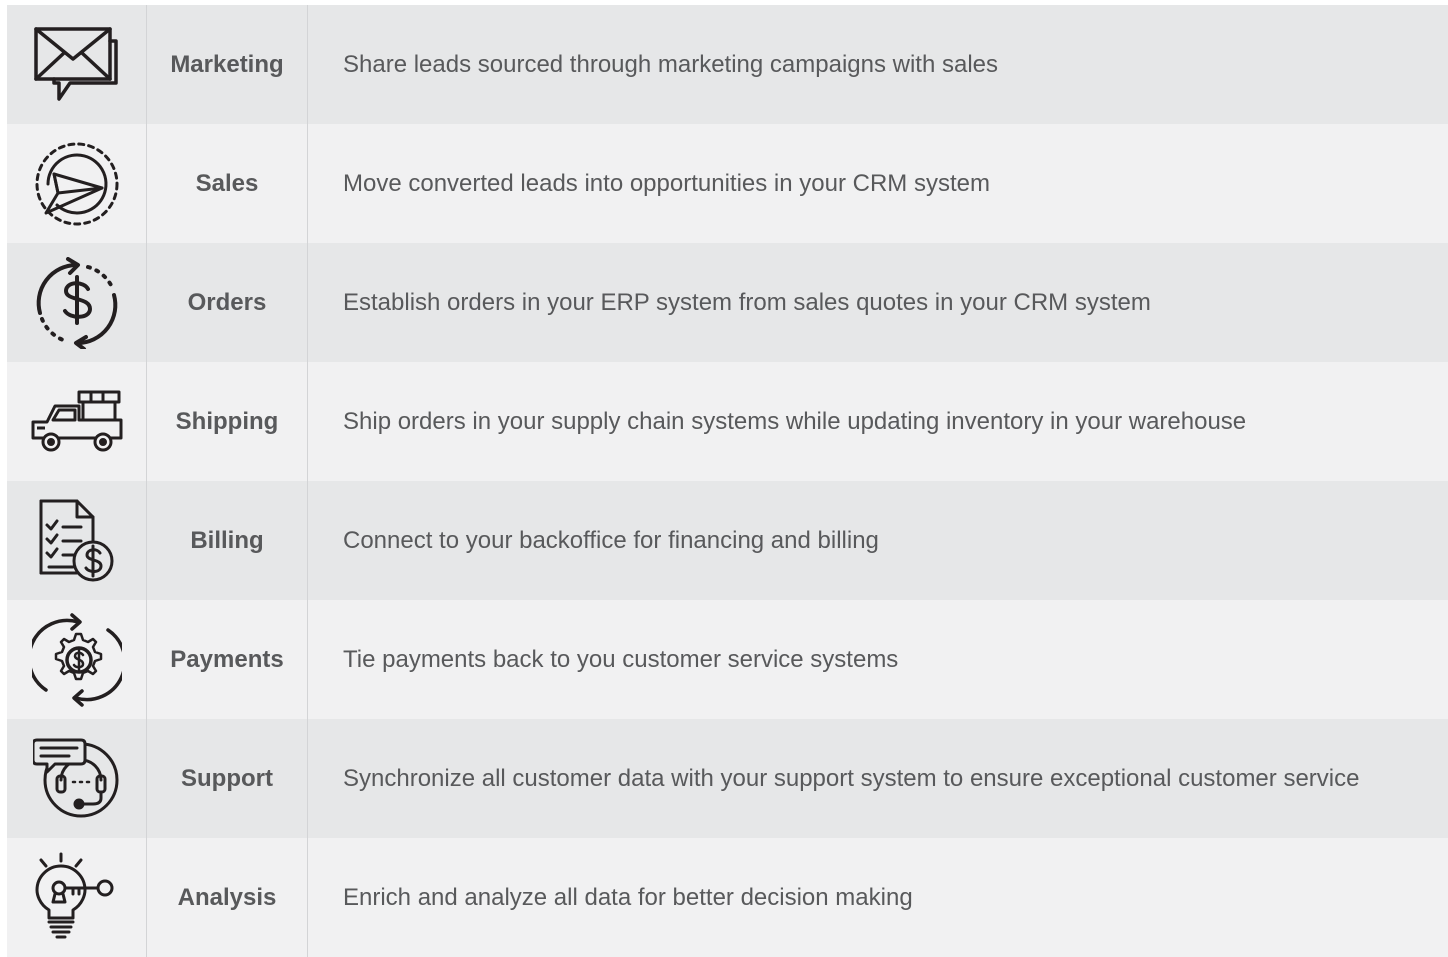 This screenshot has width=1448, height=957. I want to click on delivery-truck-icon, so click(77, 421).